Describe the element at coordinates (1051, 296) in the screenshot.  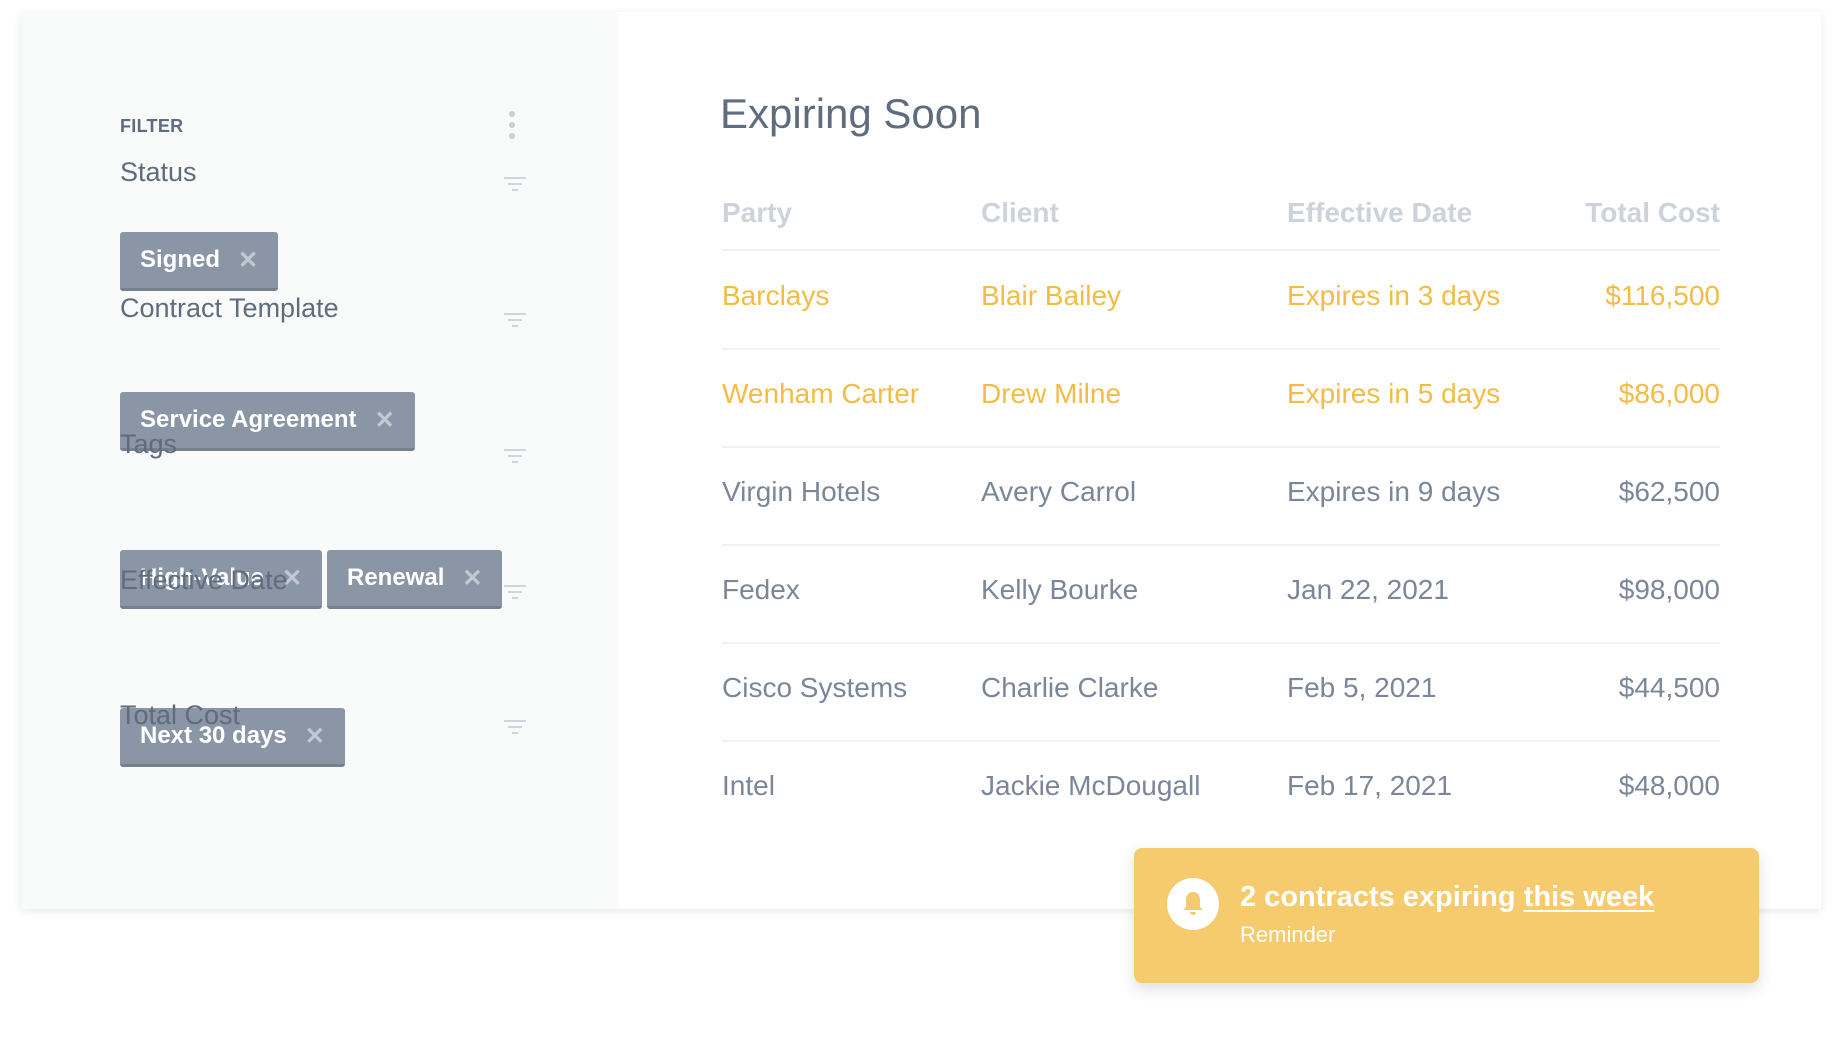
I see `cell-client: Blair Bailey` at that location.